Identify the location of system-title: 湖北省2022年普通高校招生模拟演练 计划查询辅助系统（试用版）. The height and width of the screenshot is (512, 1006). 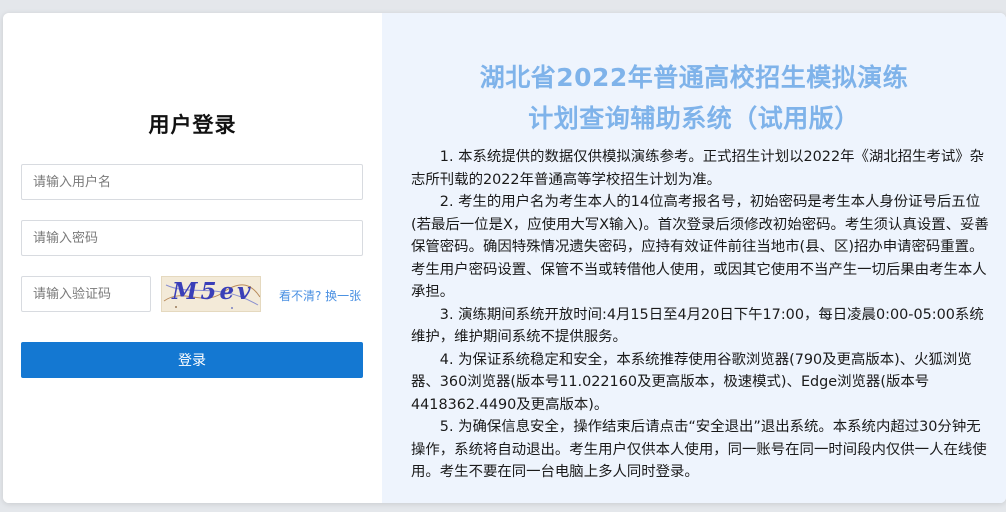
(694, 98).